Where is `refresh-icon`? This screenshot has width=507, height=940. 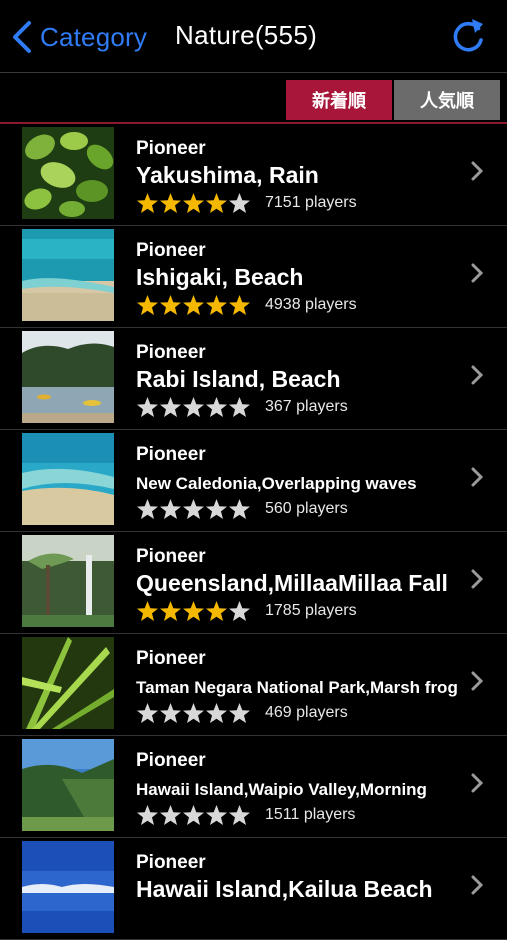 refresh-icon is located at coordinates (468, 36).